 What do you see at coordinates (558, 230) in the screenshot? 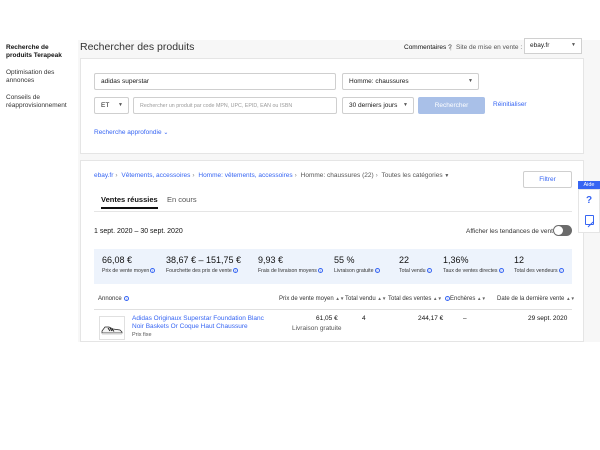
I see `toggle-knob` at bounding box center [558, 230].